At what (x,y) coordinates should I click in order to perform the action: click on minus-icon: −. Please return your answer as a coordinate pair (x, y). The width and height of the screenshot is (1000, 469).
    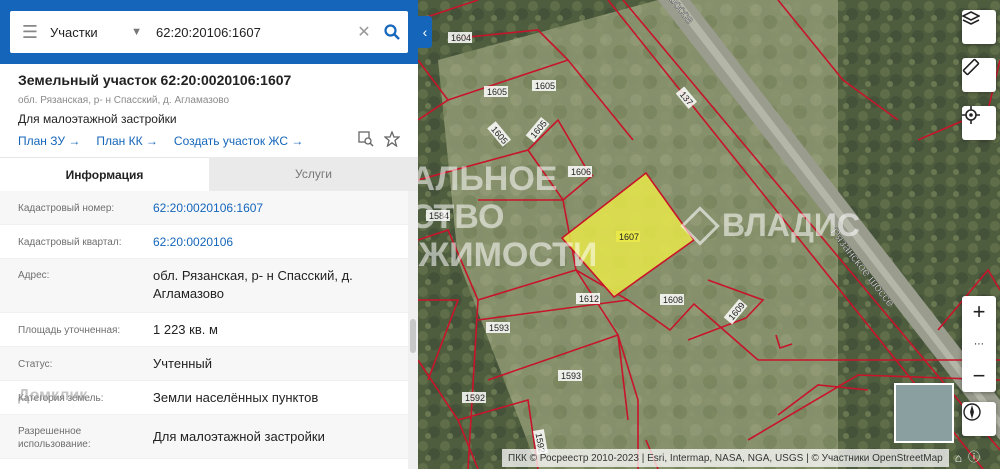
    Looking at the image, I should click on (979, 375).